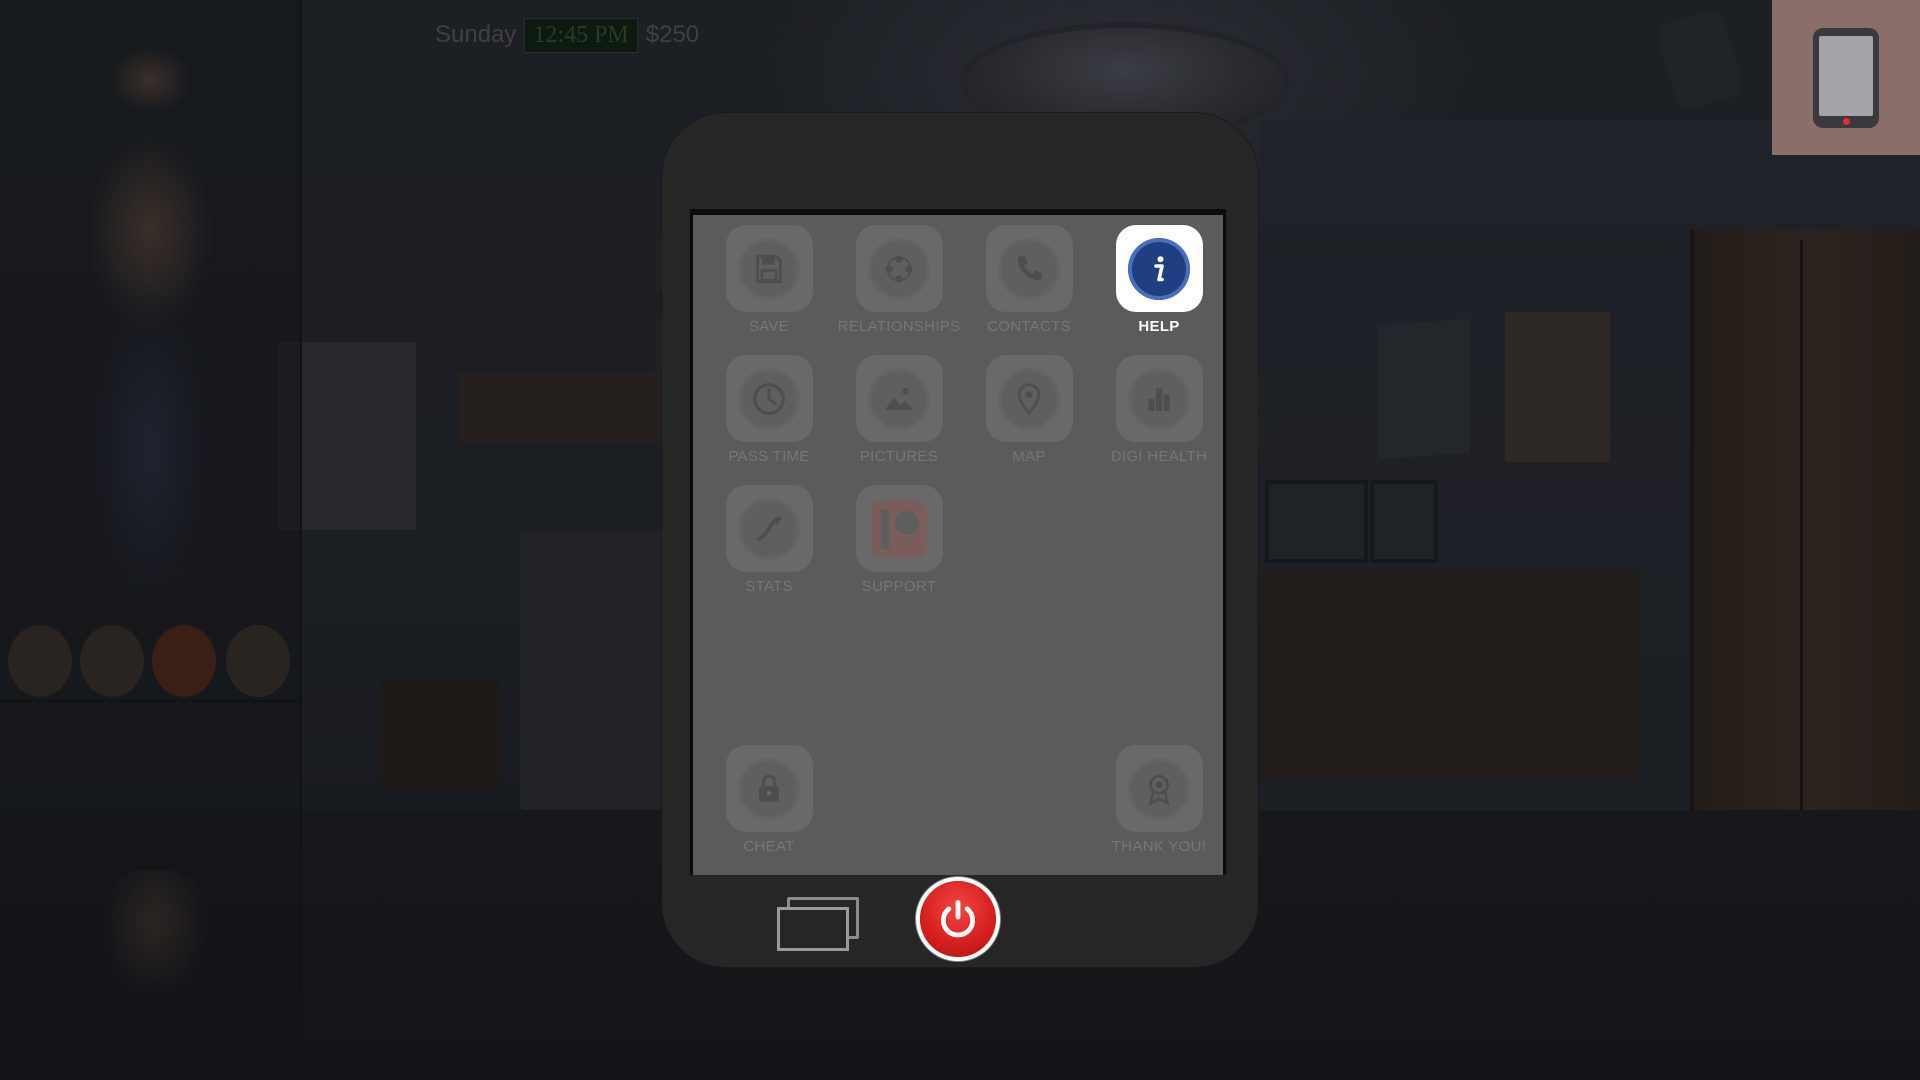 The height and width of the screenshot is (1080, 1920). I want to click on app-label: CHEAT, so click(769, 846).